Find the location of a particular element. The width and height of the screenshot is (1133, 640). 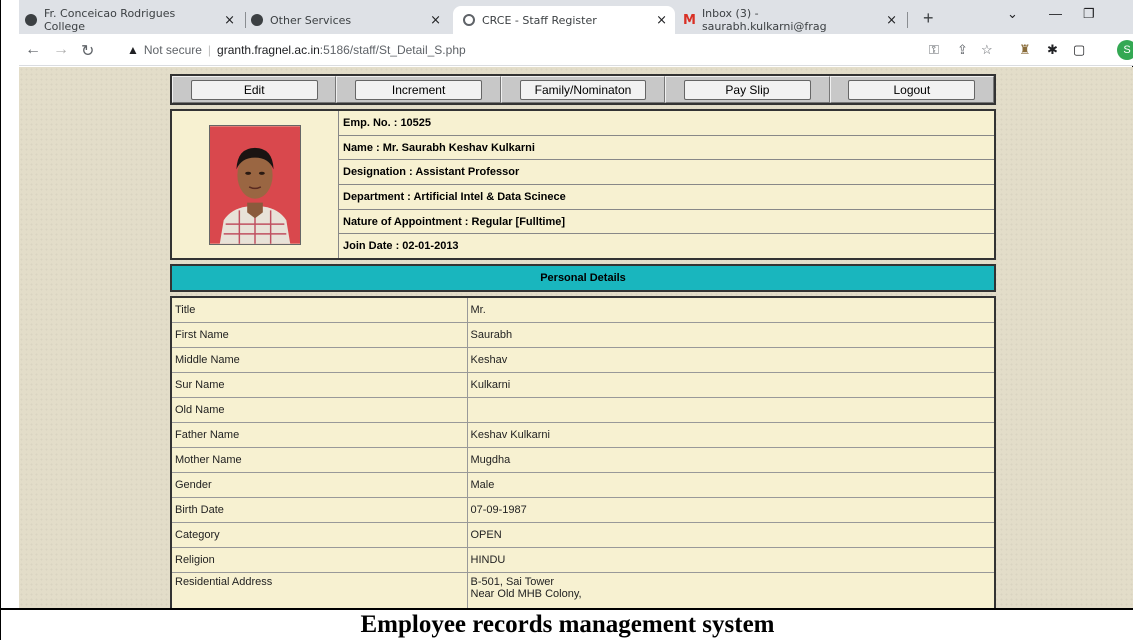

action-cell: Edit is located at coordinates (254, 89).